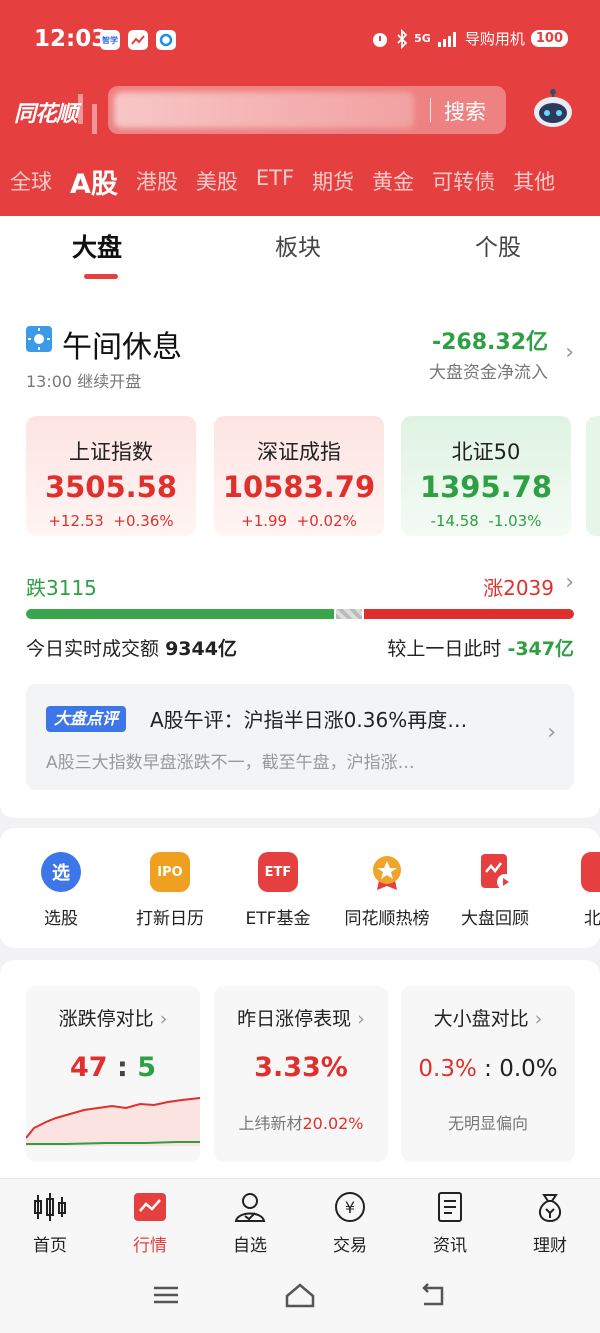 The height and width of the screenshot is (1333, 600). What do you see at coordinates (50, 1223) in the screenshot?
I see `nav-home: 首页` at bounding box center [50, 1223].